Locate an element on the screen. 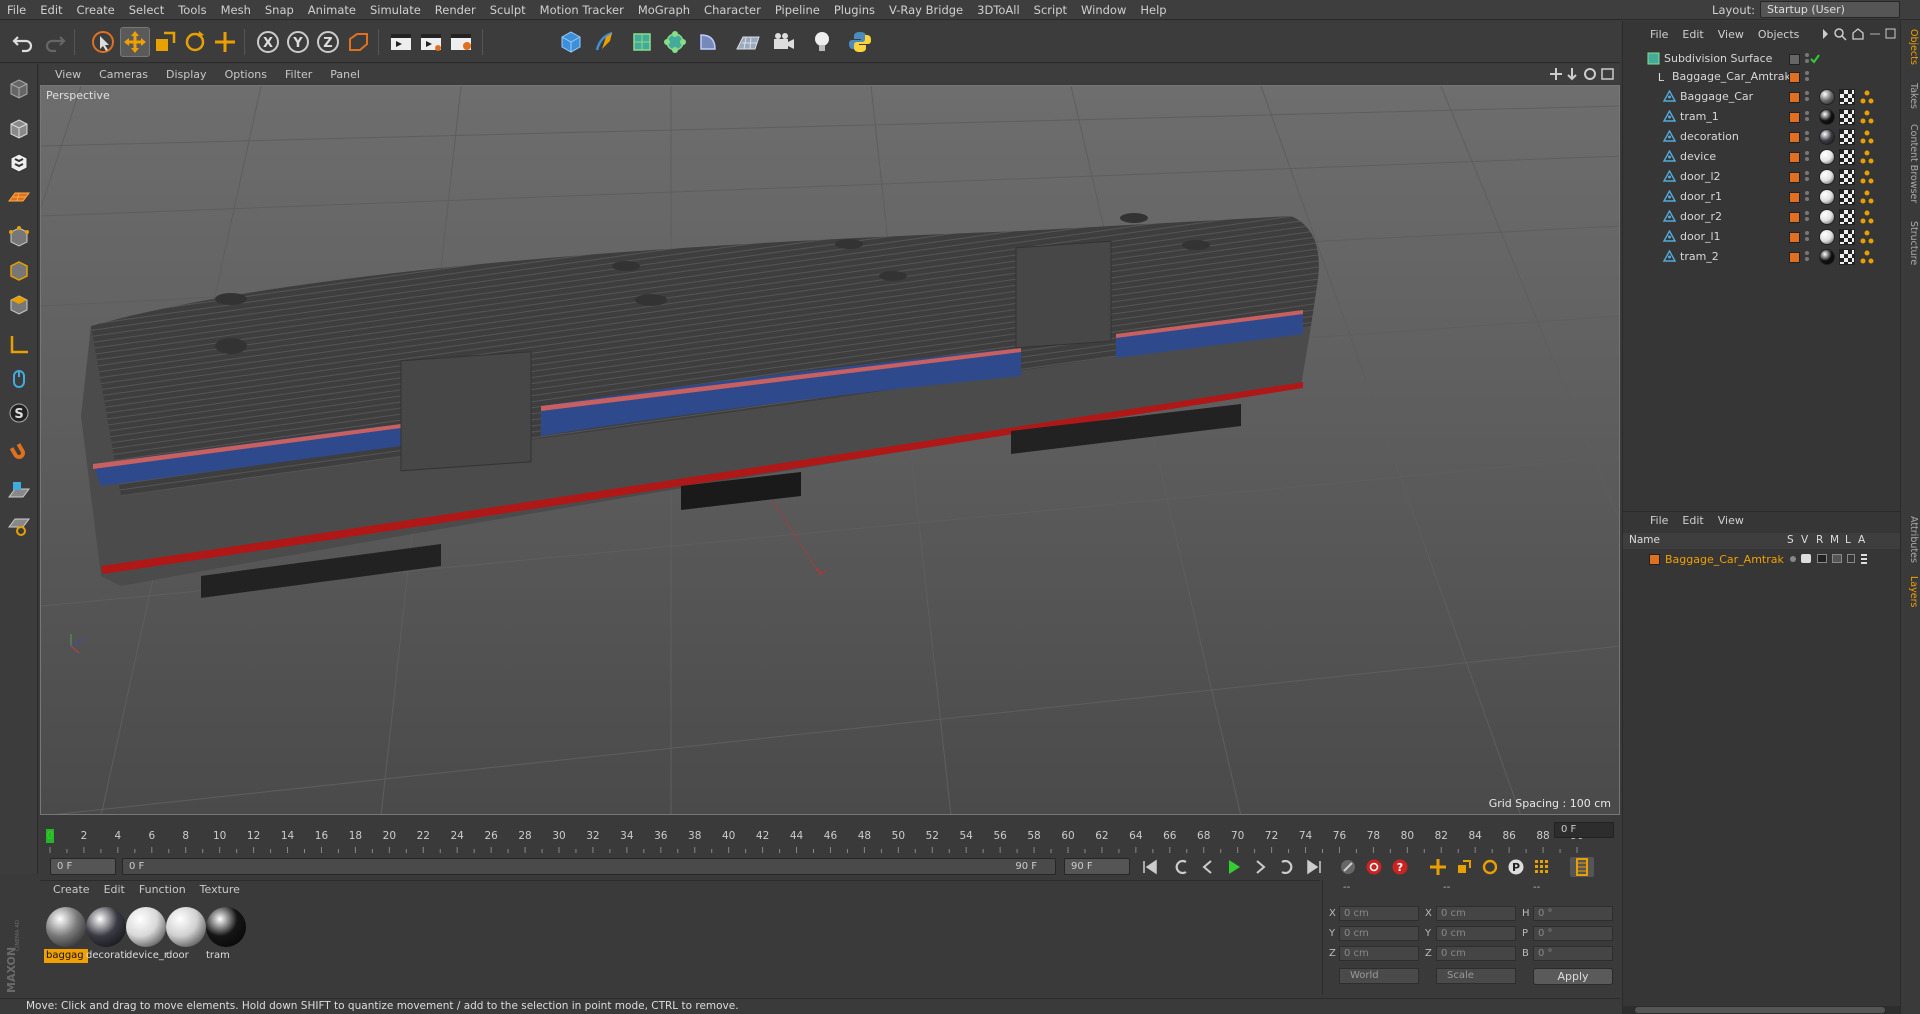 The height and width of the screenshot is (1014, 1920). object-menu-edit: Edit is located at coordinates (1692, 34).